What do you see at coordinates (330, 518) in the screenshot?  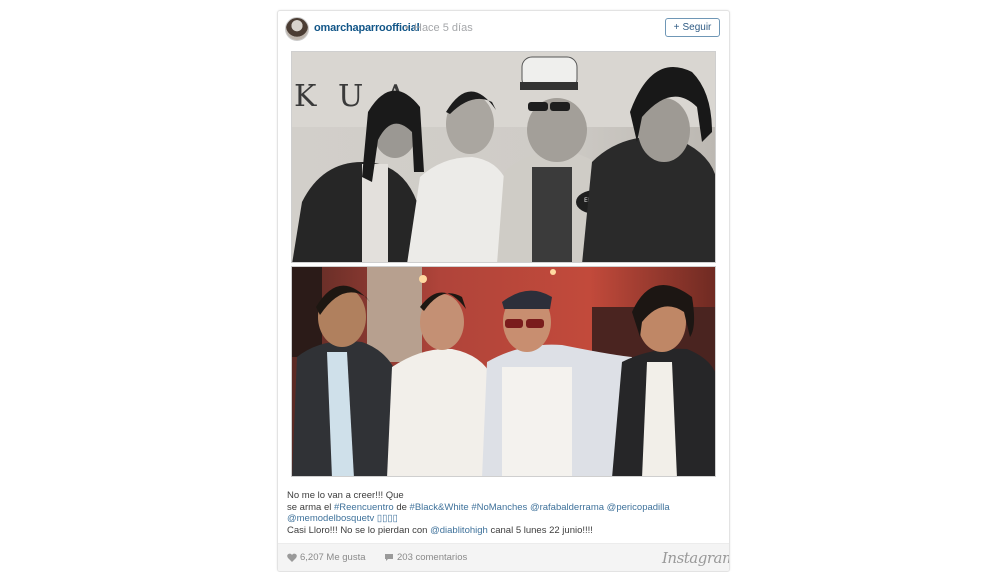 I see `mention-link: @memodelbosquetv` at bounding box center [330, 518].